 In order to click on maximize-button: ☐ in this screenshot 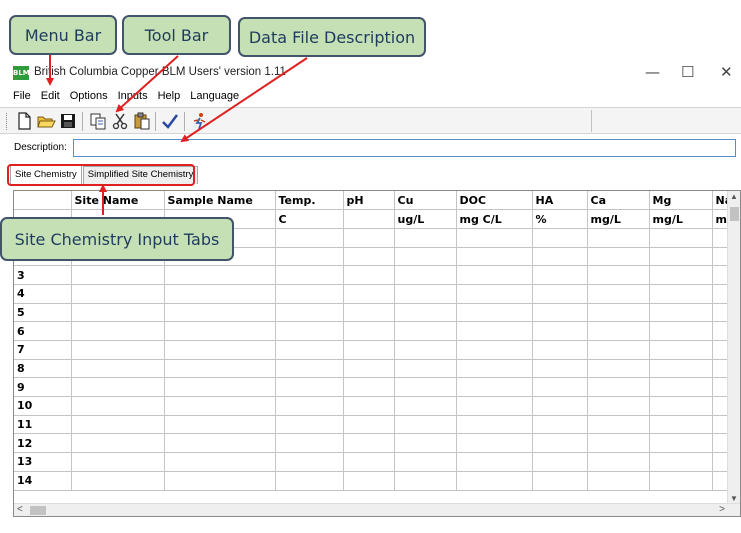, I will do `click(687, 72)`.